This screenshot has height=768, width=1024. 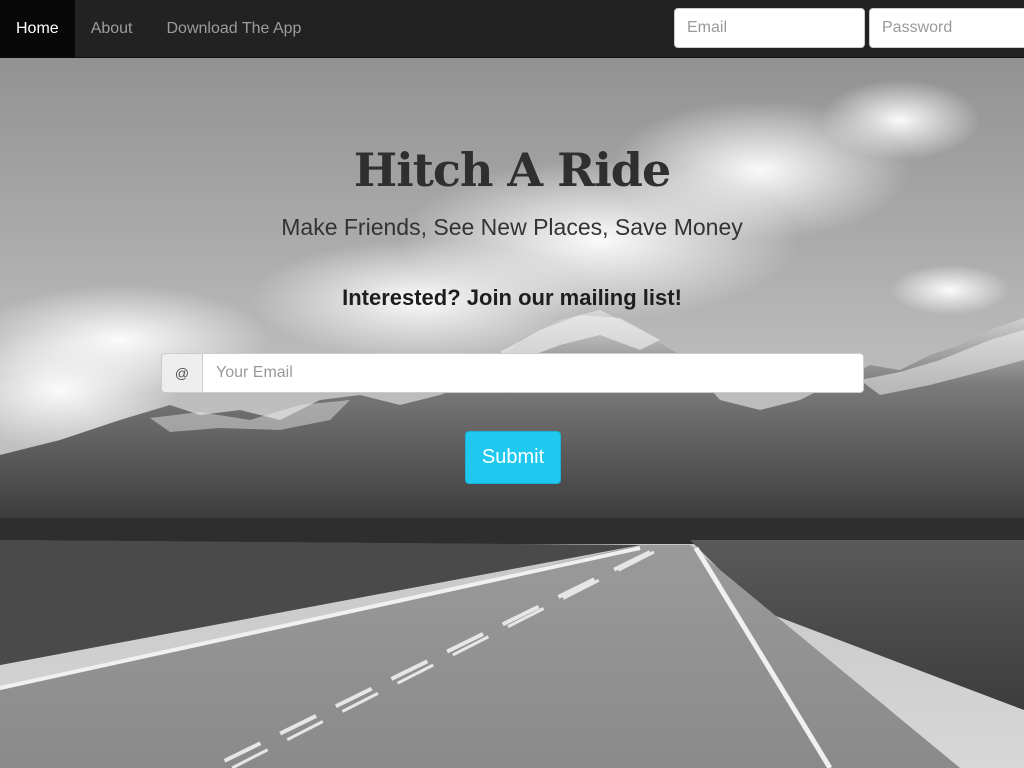 What do you see at coordinates (512, 29) in the screenshot?
I see `top-navbar: Home About Download The App` at bounding box center [512, 29].